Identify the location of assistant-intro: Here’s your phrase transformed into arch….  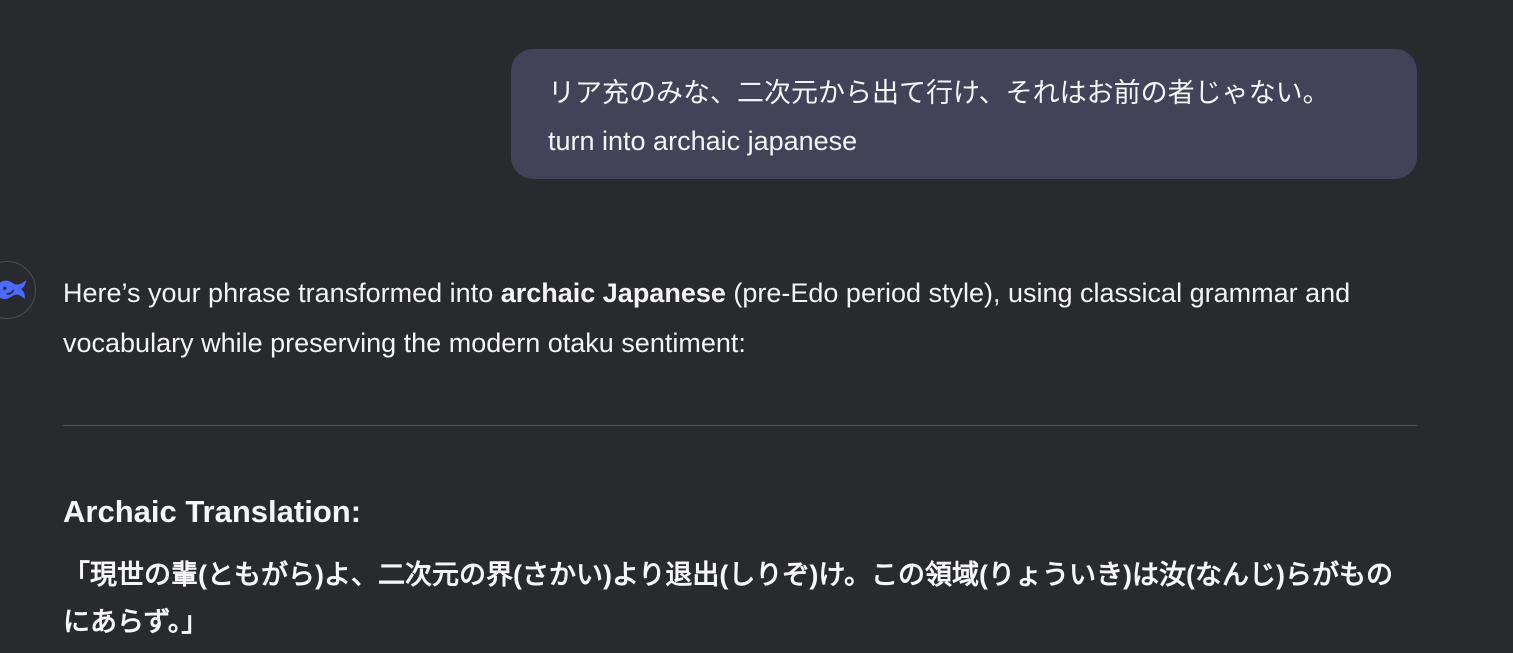
(743, 318).